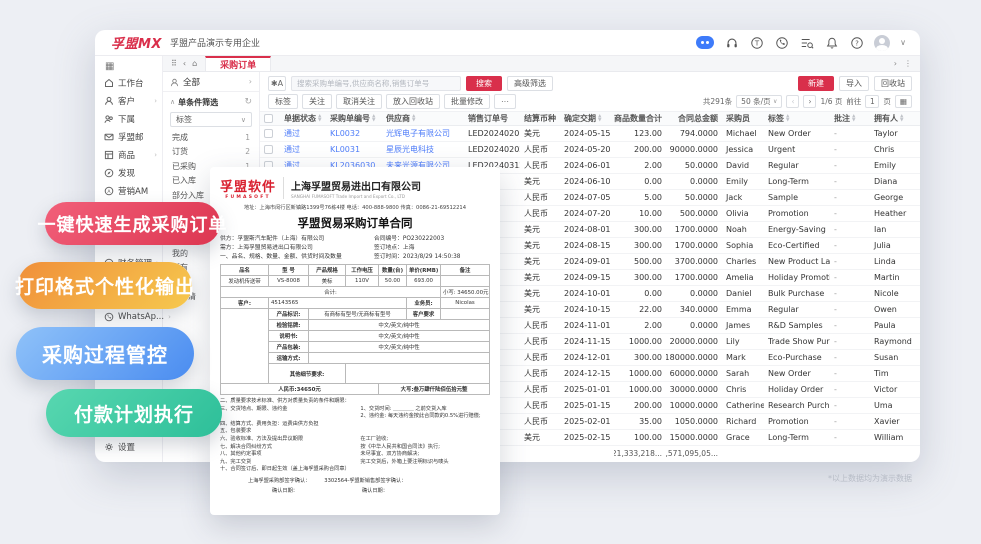 This screenshot has height=544, width=981. I want to click on sidebar-item-3: 孚盟邮, so click(128, 137).